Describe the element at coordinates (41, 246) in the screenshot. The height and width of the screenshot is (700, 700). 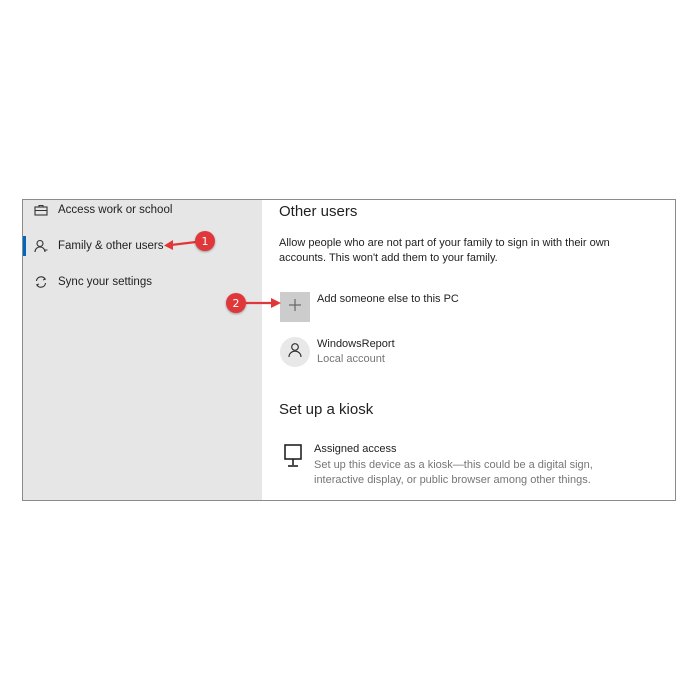
I see `person-icon` at that location.